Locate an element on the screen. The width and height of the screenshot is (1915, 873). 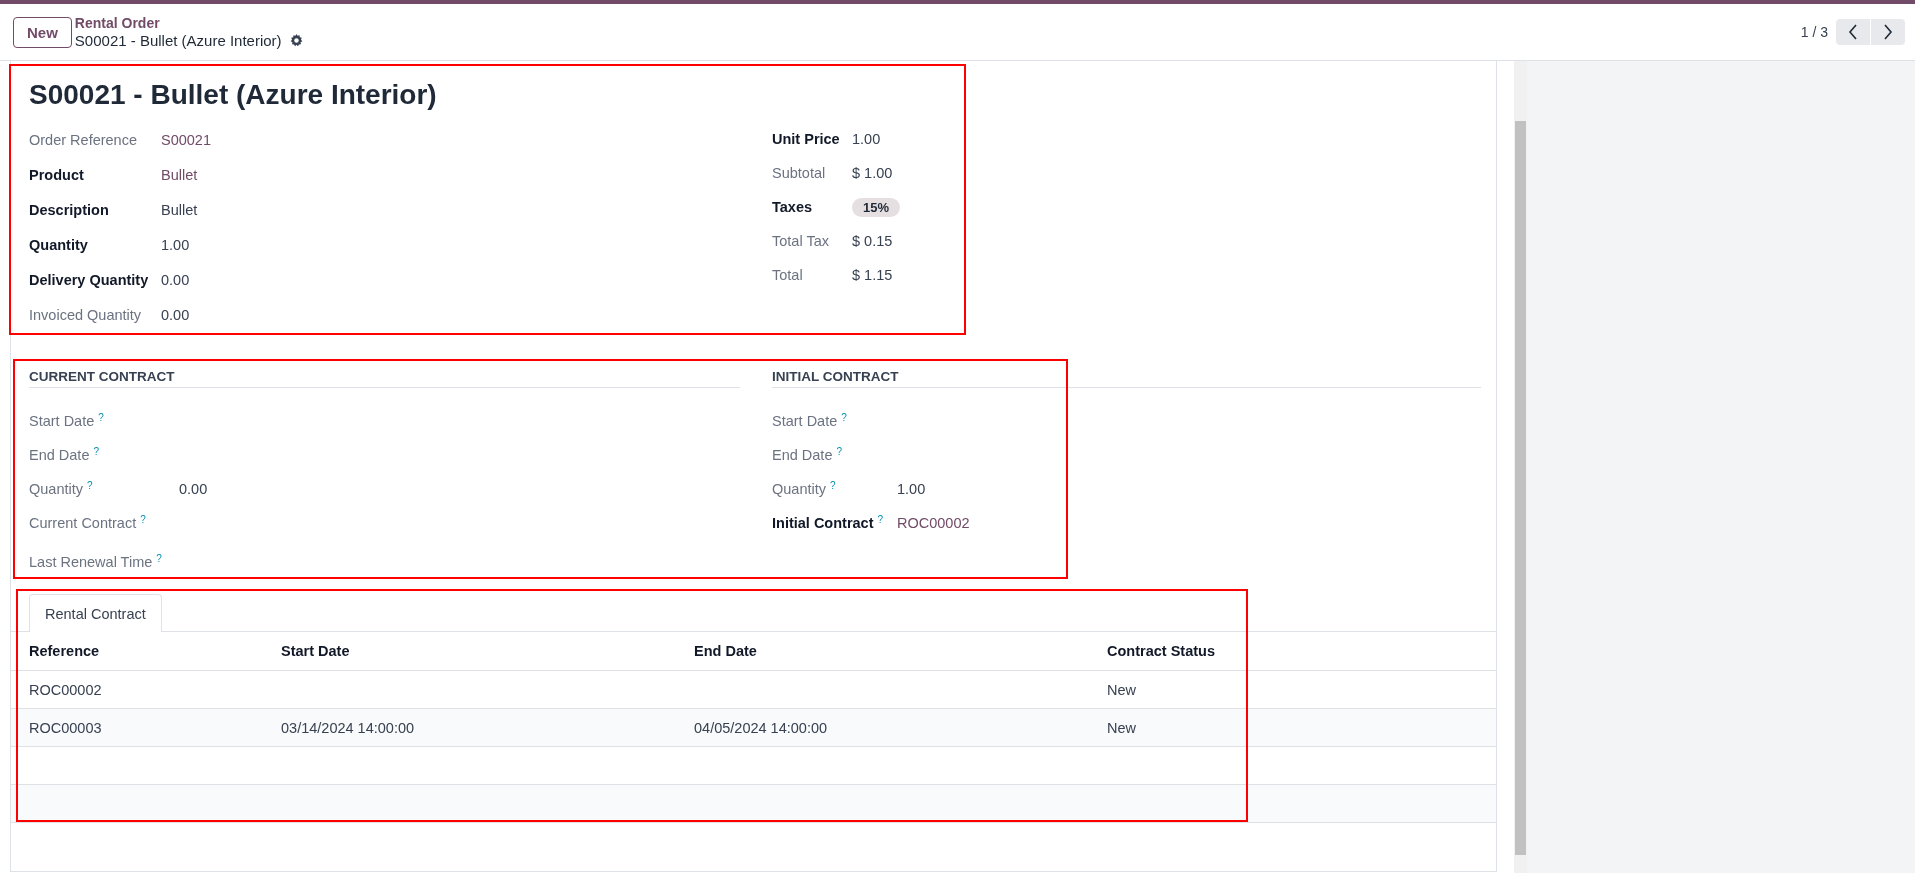
field-label: Subtotal is located at coordinates (799, 173).